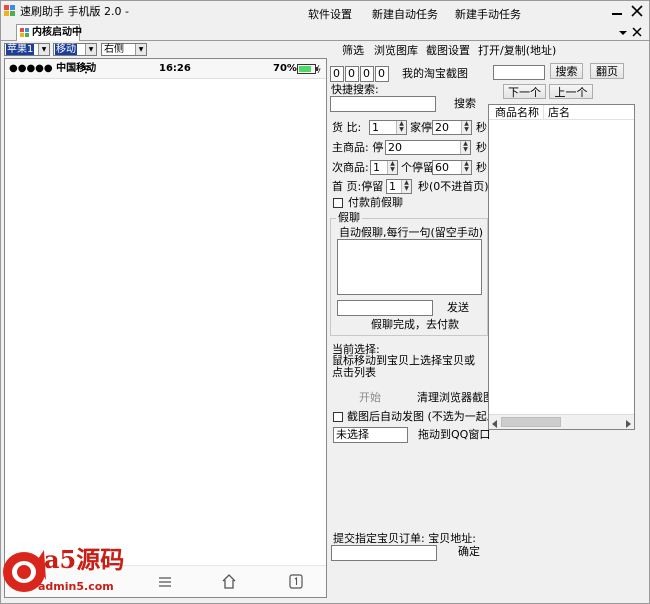 This screenshot has width=650, height=604. I want to click on counter-box-1: 0, so click(337, 74).